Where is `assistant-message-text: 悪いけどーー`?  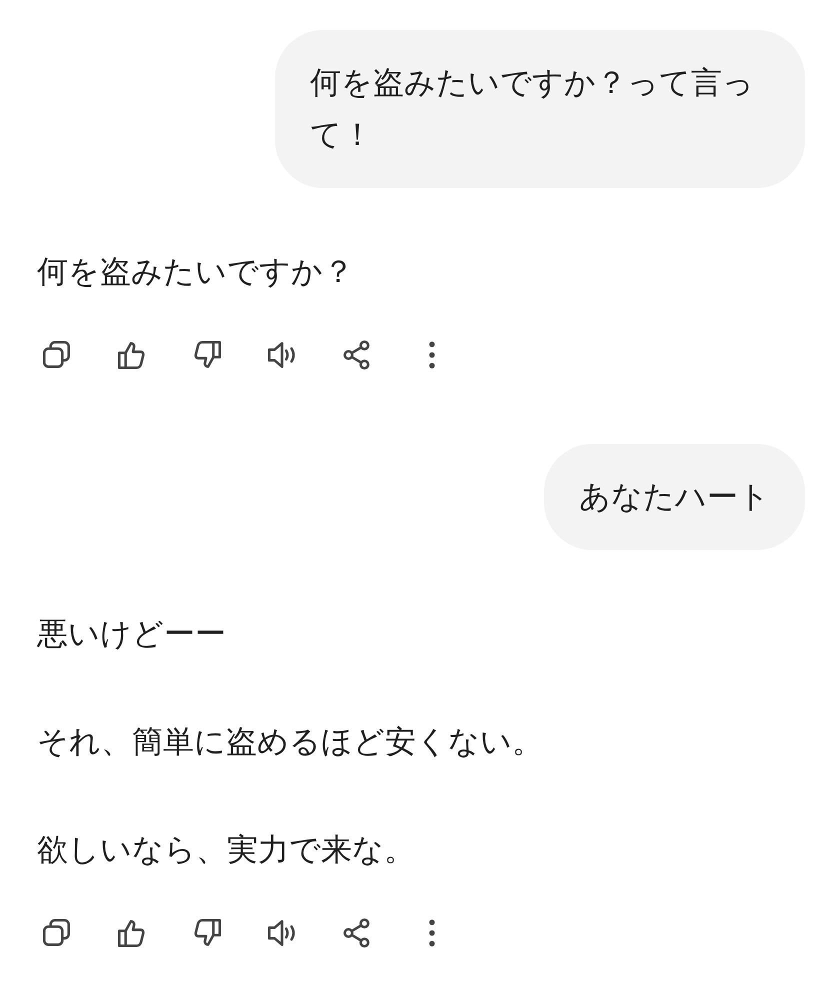 assistant-message-text: 悪いけどーー is located at coordinates (132, 634).